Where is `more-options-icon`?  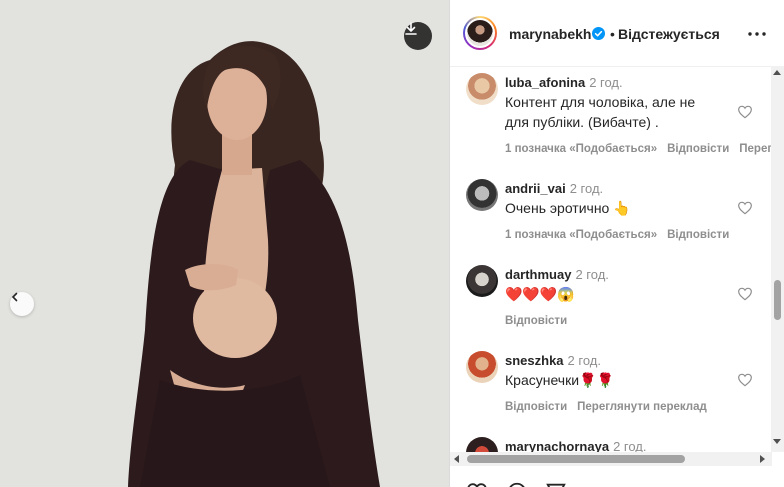
more-options-icon is located at coordinates (757, 34).